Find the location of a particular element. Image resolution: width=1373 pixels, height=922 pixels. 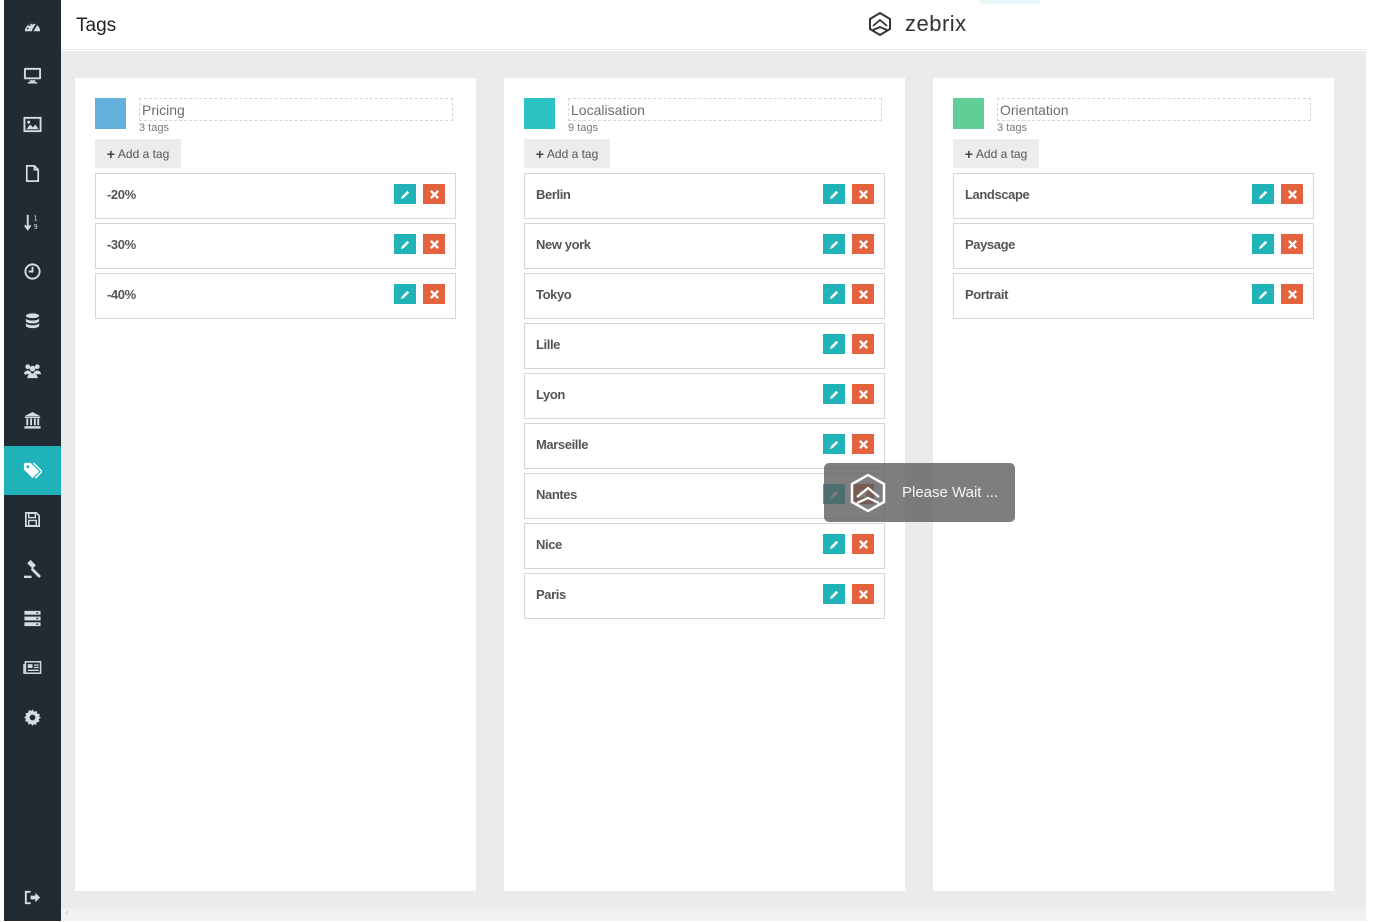

tag-row: Berlin is located at coordinates (704, 196).